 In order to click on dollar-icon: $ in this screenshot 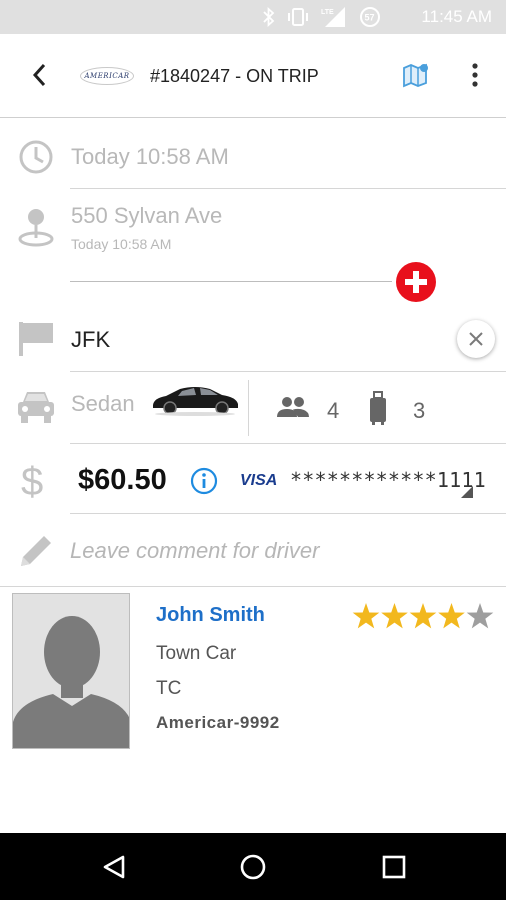, I will do `click(32, 480)`.